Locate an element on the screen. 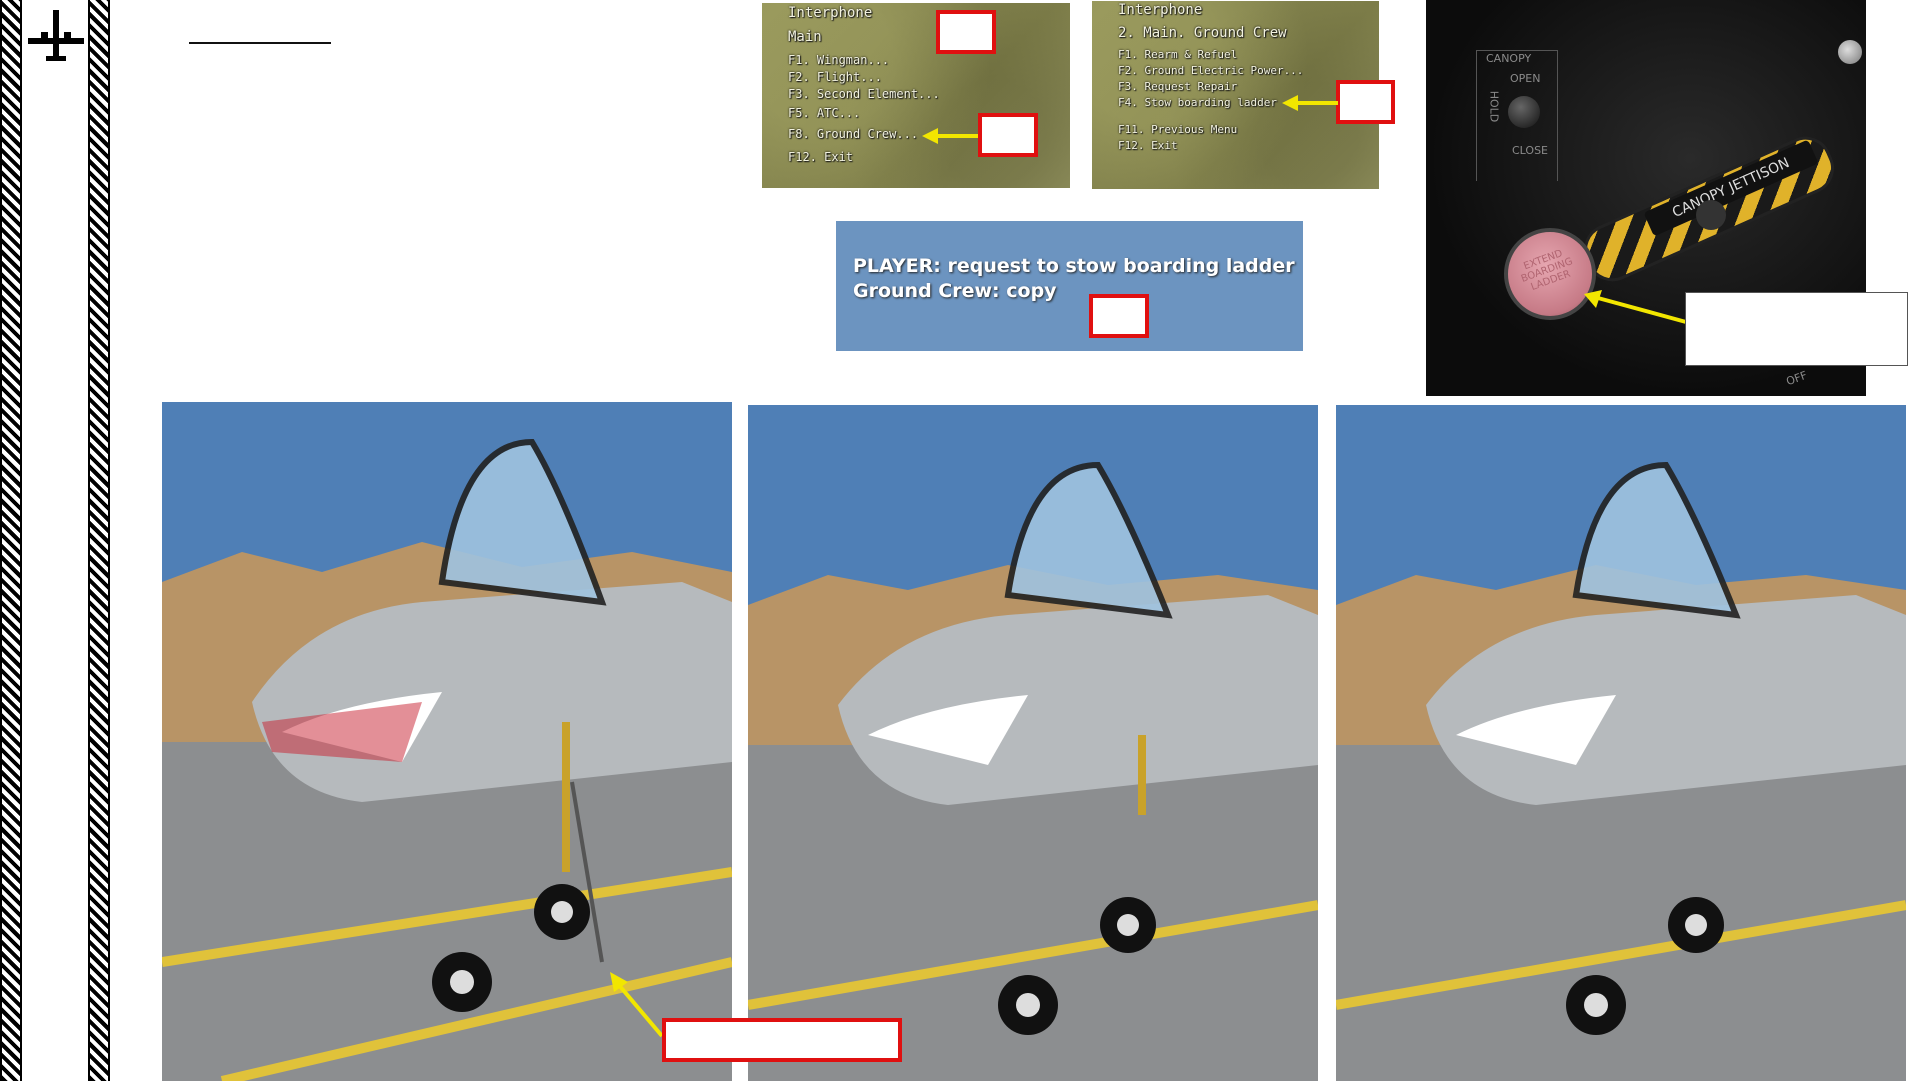 The image size is (1921, 1081). left-rail-stripe is located at coordinates (11, 540).